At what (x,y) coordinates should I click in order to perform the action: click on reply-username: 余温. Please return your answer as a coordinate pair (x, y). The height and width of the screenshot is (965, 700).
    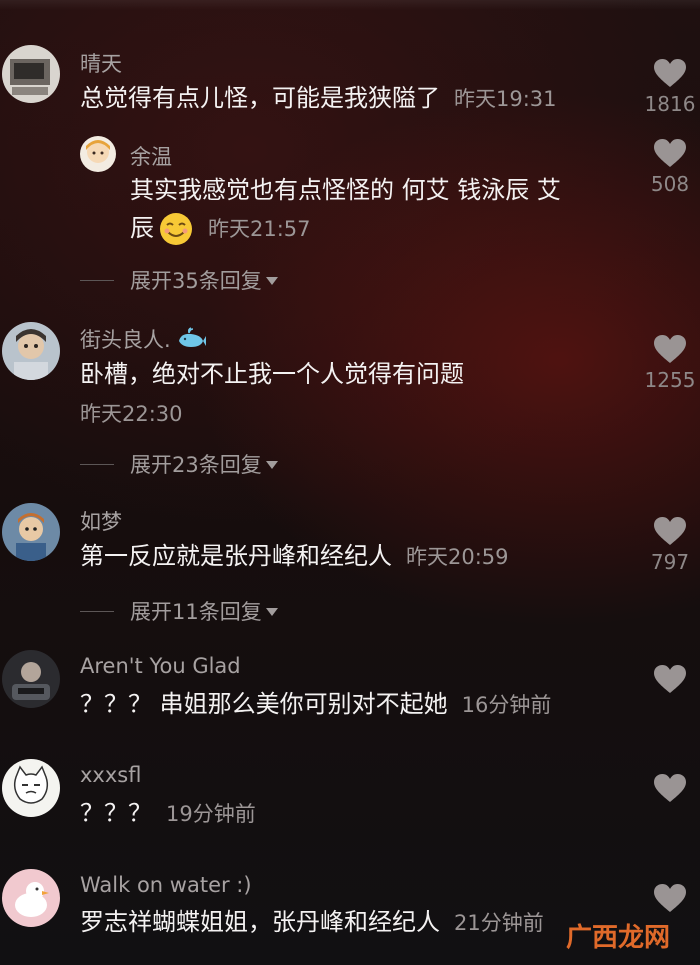
    Looking at the image, I should click on (151, 156).